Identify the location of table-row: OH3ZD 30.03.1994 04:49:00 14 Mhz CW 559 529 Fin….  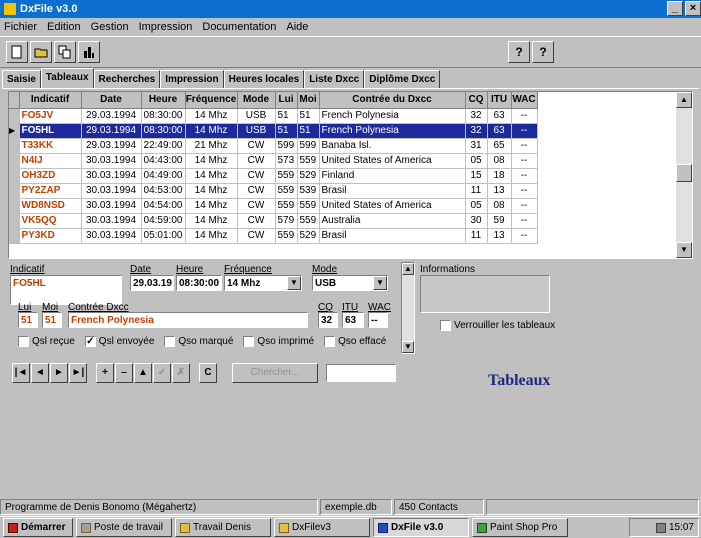
(343, 176).